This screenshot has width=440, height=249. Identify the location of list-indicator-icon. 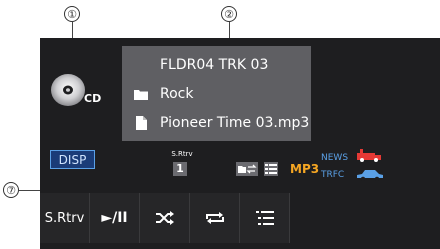
(271, 169).